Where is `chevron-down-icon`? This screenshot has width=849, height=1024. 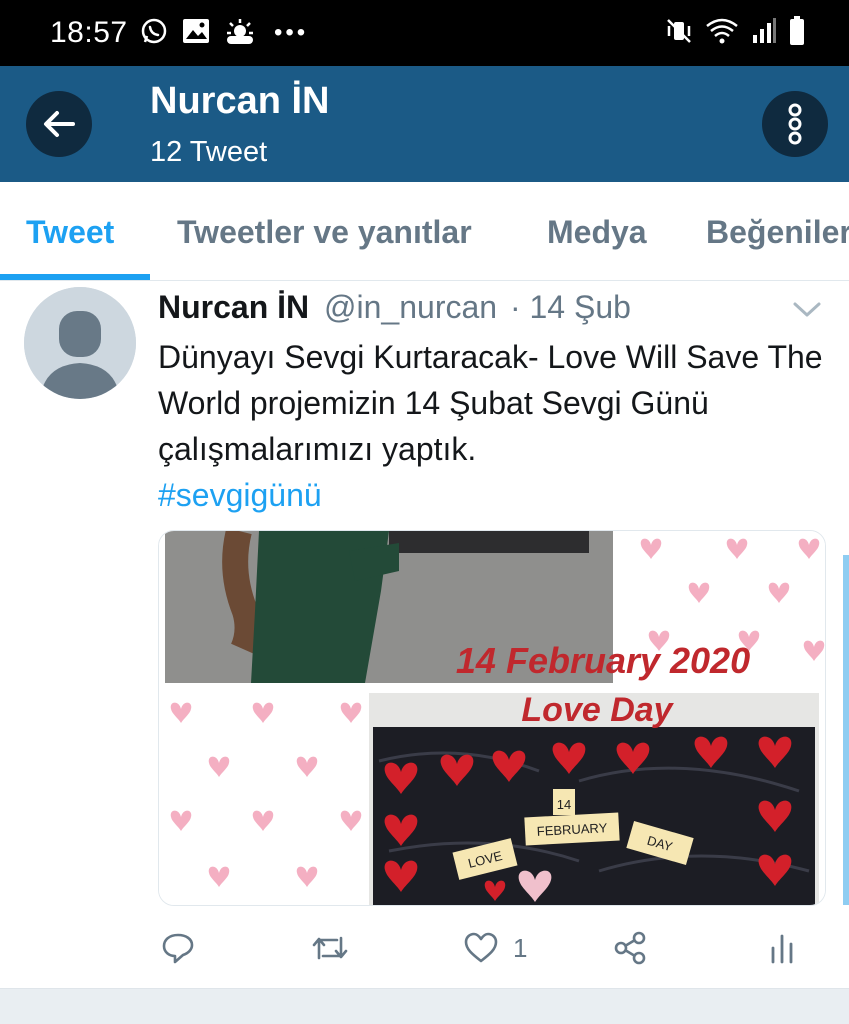 chevron-down-icon is located at coordinates (807, 309).